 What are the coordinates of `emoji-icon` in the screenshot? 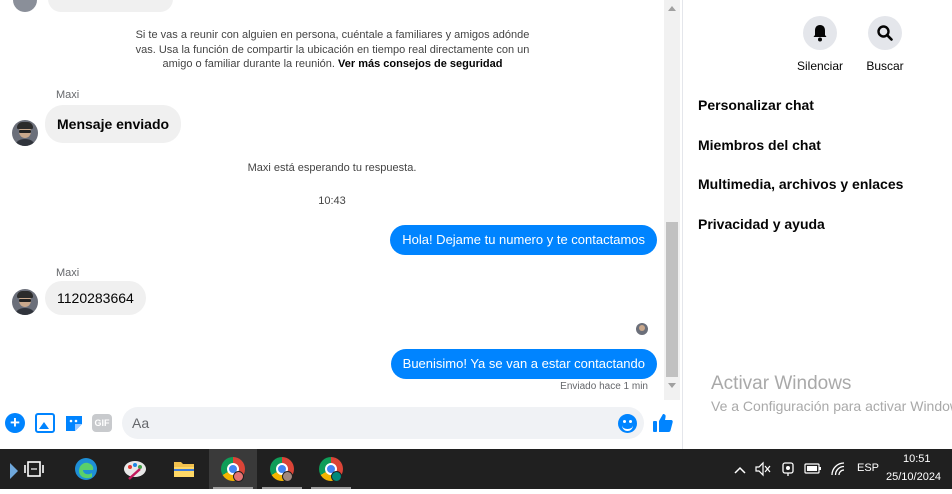 It's located at (627, 423).